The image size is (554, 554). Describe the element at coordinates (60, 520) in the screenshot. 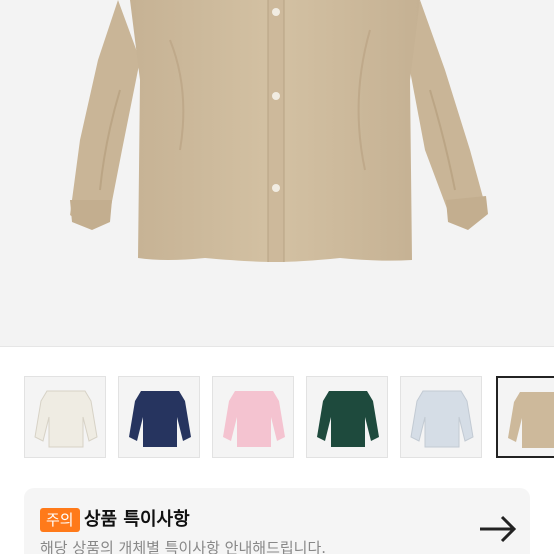

I see `notice-badge: 주의` at that location.